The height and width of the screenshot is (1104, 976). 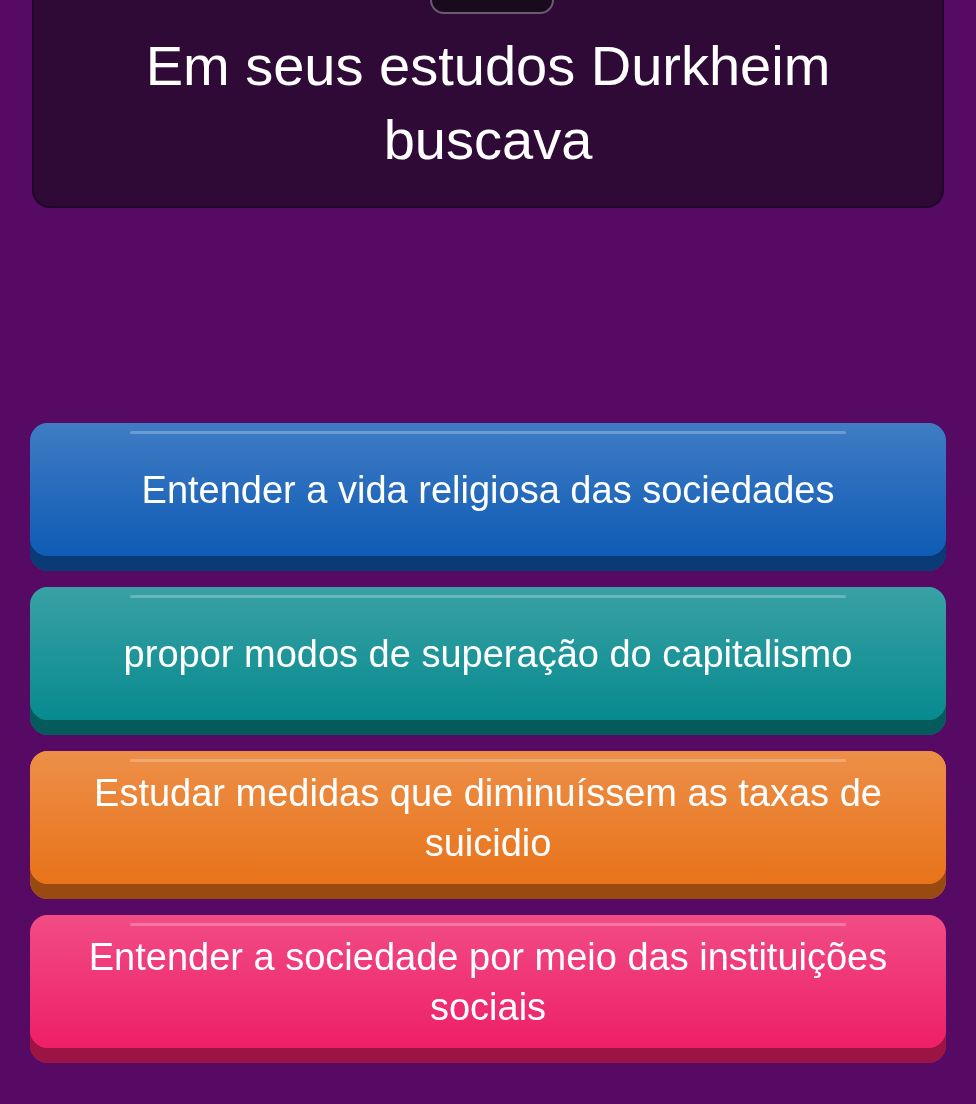 What do you see at coordinates (488, 103) in the screenshot?
I see `question-text: Em seus estudos Durkheim buscava` at bounding box center [488, 103].